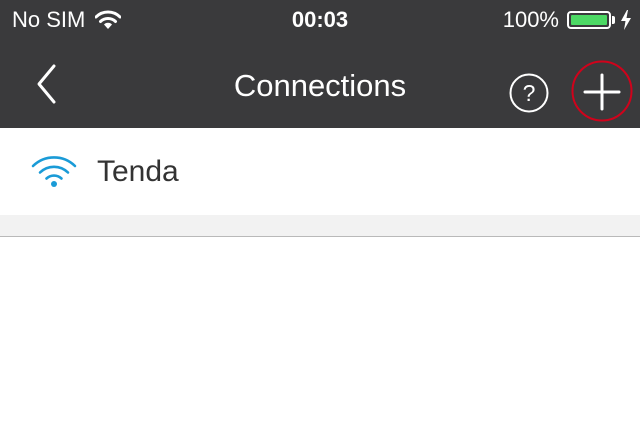 The image size is (640, 441). What do you see at coordinates (320, 225) in the screenshot?
I see `section-separator` at bounding box center [320, 225].